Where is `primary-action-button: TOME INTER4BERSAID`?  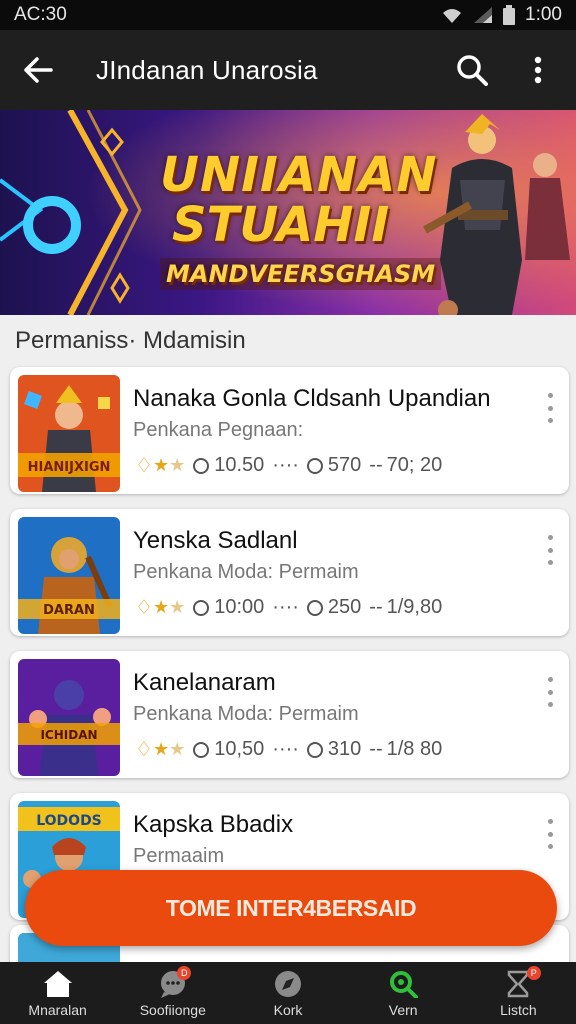
primary-action-button: TOME INTER4BERSAID is located at coordinates (291, 908).